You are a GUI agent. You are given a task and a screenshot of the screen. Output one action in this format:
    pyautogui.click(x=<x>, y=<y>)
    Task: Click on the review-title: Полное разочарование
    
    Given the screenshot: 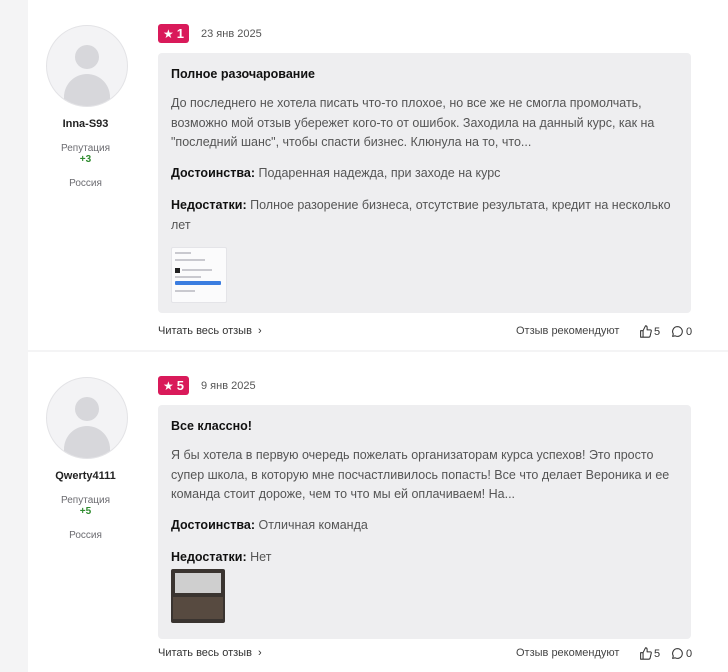 What is the action you would take?
    pyautogui.click(x=243, y=74)
    